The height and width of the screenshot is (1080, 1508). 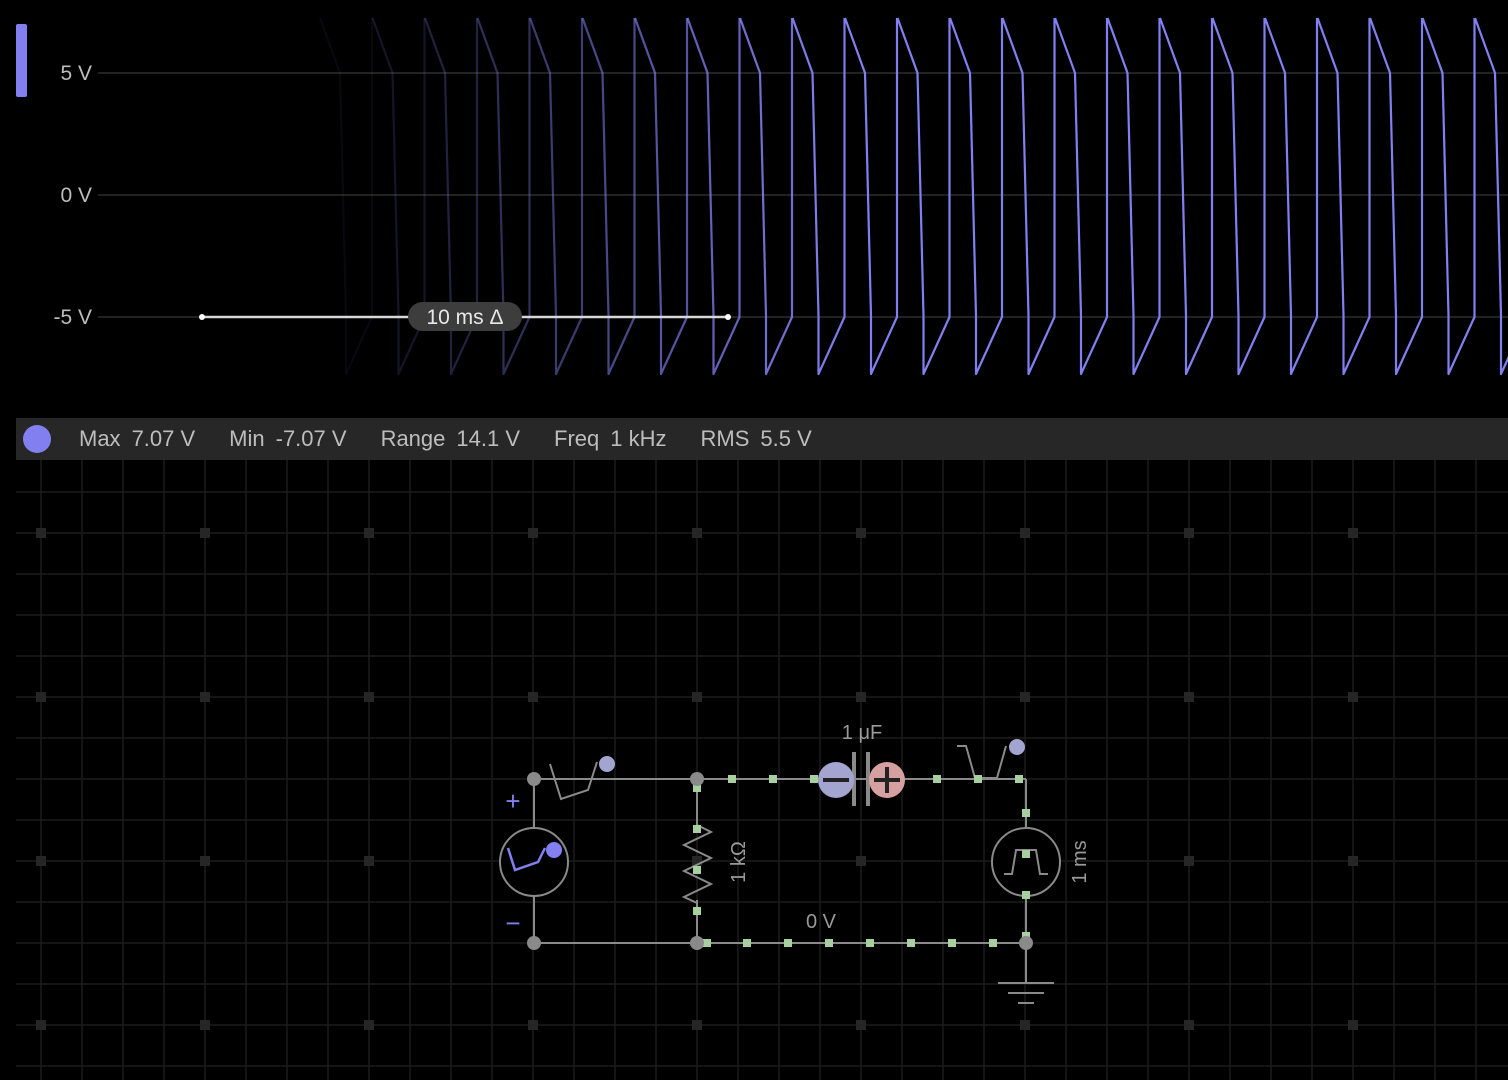 What do you see at coordinates (1080, 861) in the screenshot?
I see `pulse-width-label: 1 ms` at bounding box center [1080, 861].